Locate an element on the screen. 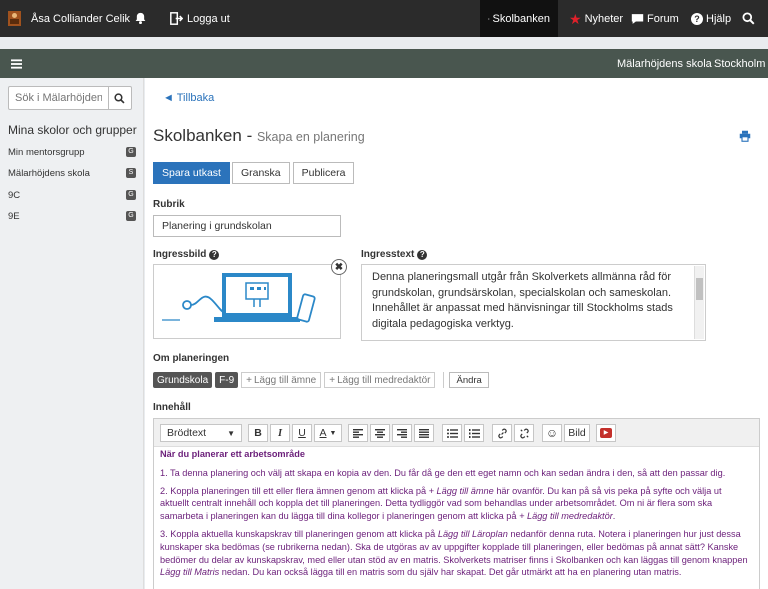 The width and height of the screenshot is (768, 589). ingresstext-label: Ingresstext is located at coordinates (388, 254).